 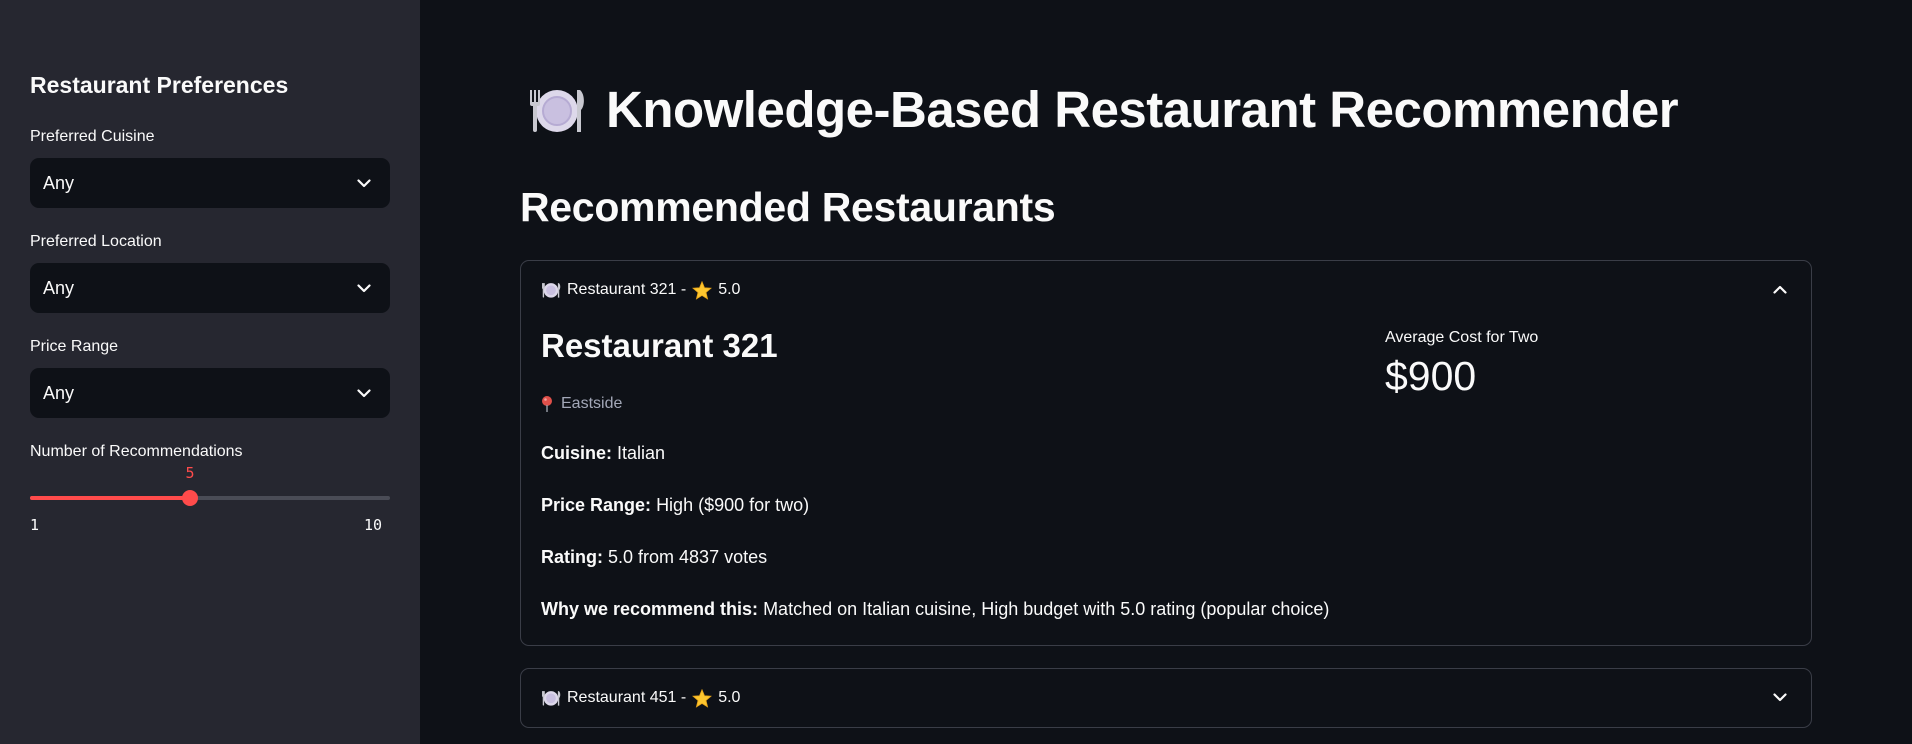 What do you see at coordinates (35, 525) in the screenshot?
I see `slider-min-label: 1` at bounding box center [35, 525].